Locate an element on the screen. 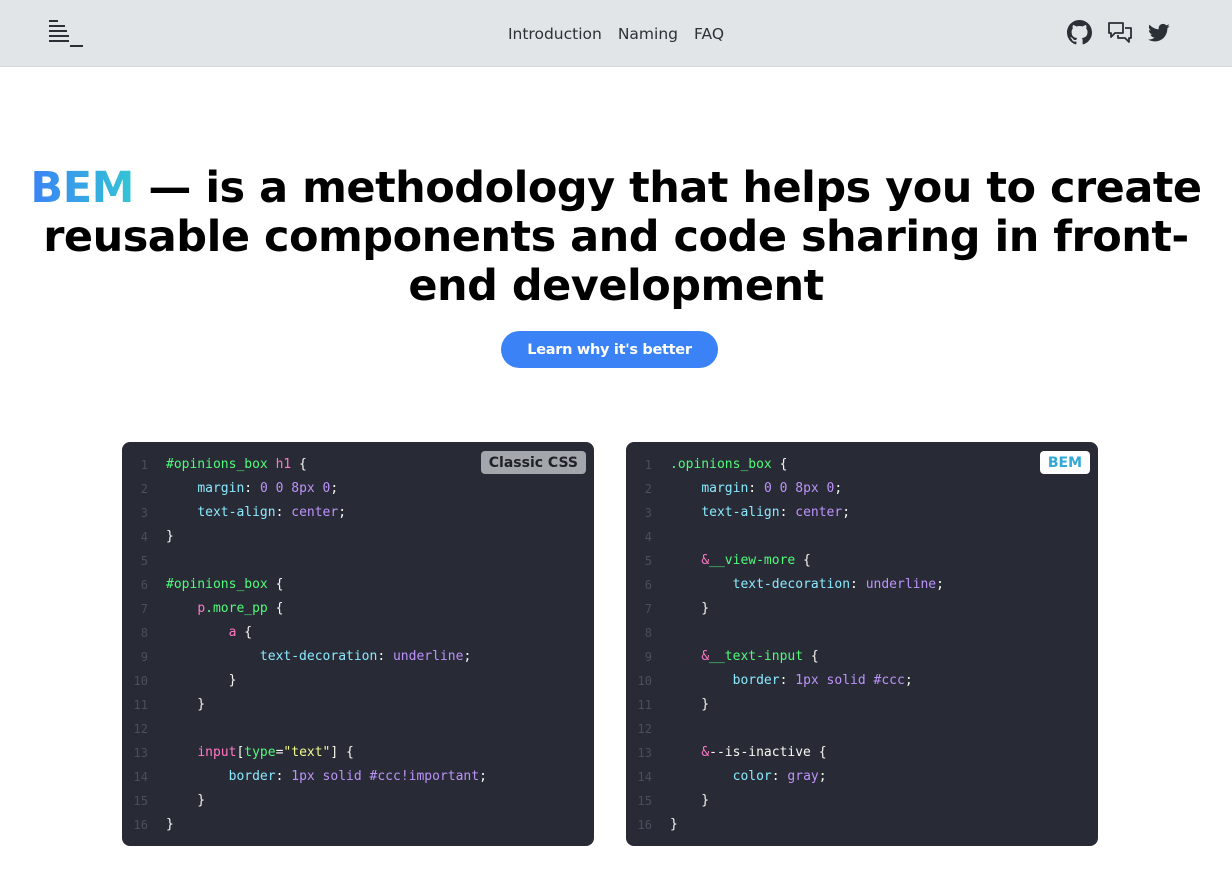 Image resolution: width=1232 pixels, height=893 pixels. code-line: 7 } is located at coordinates (862, 609).